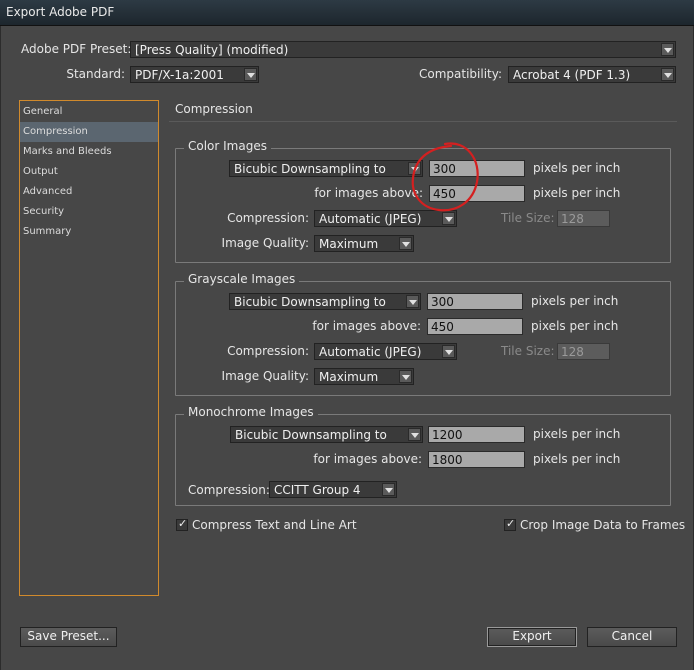 This screenshot has width=694, height=670. I want to click on sidebar-item-general: General, so click(89, 112).